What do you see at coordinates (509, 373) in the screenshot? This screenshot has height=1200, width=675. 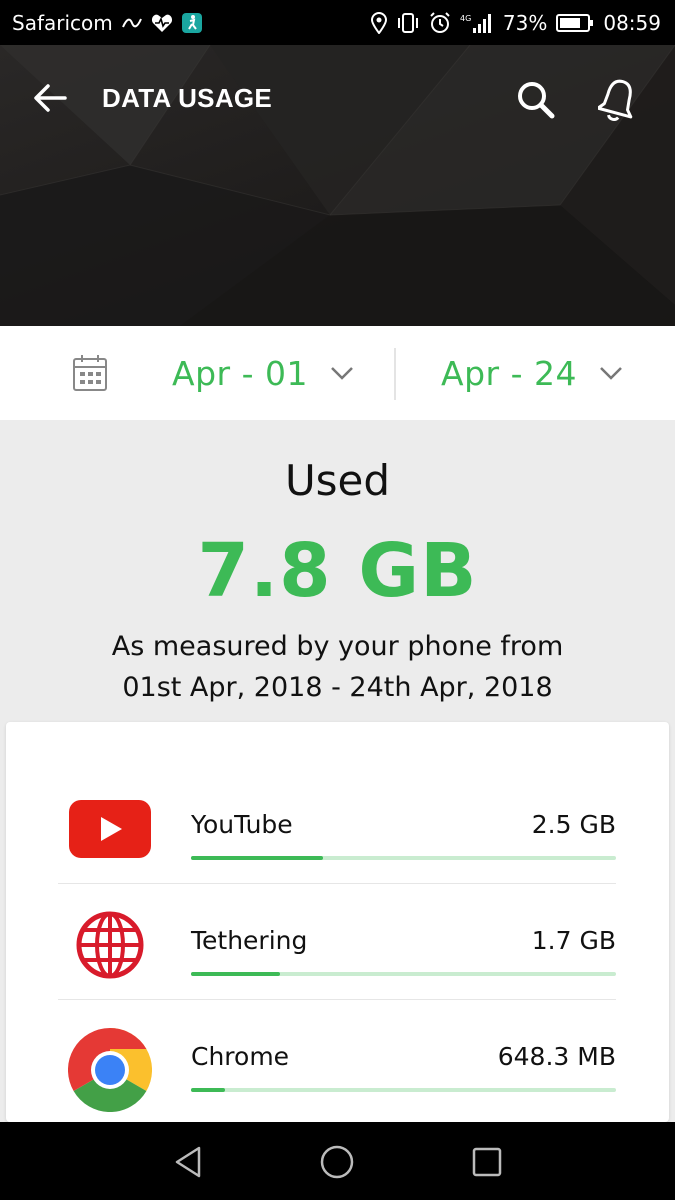 I see `end-date: Apr - 24` at bounding box center [509, 373].